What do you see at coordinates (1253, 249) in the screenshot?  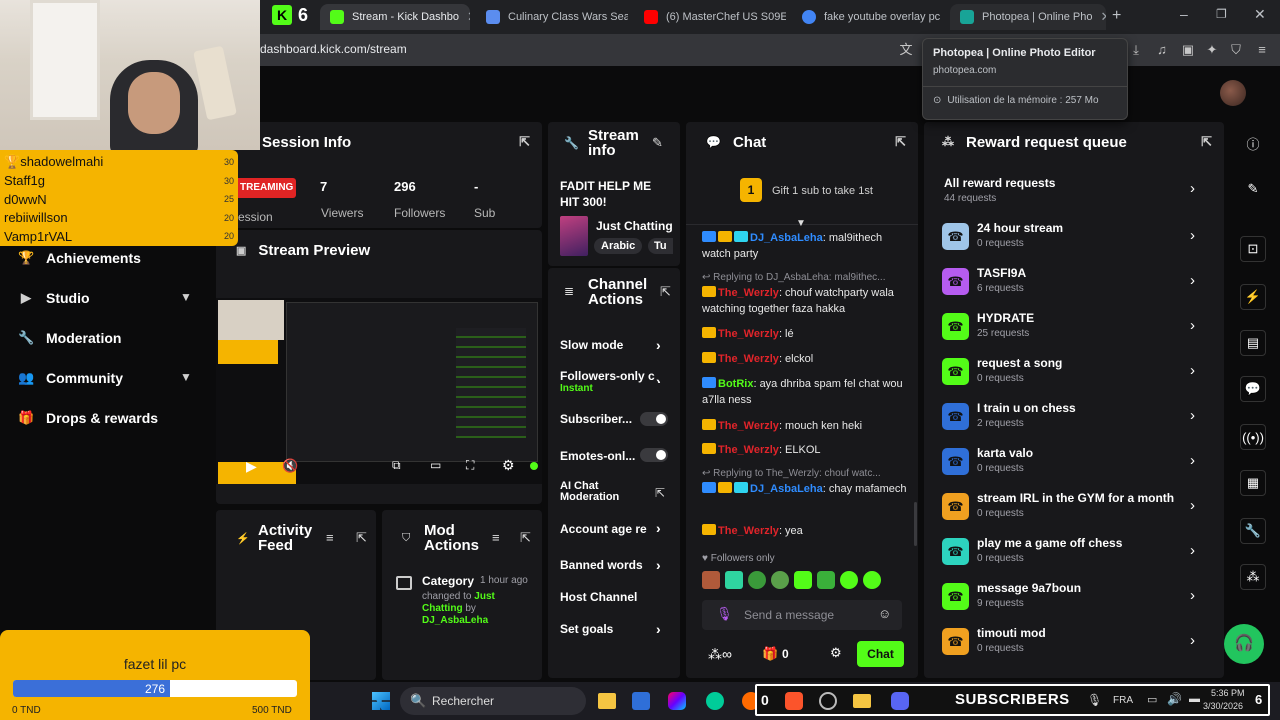 I see `screen-icon: ⊡` at bounding box center [1253, 249].